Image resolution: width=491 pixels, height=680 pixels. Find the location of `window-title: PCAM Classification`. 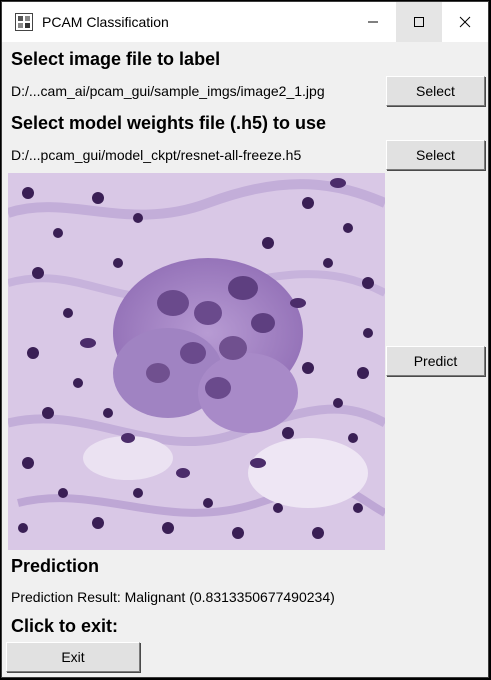

window-title: PCAM Classification is located at coordinates (105, 22).